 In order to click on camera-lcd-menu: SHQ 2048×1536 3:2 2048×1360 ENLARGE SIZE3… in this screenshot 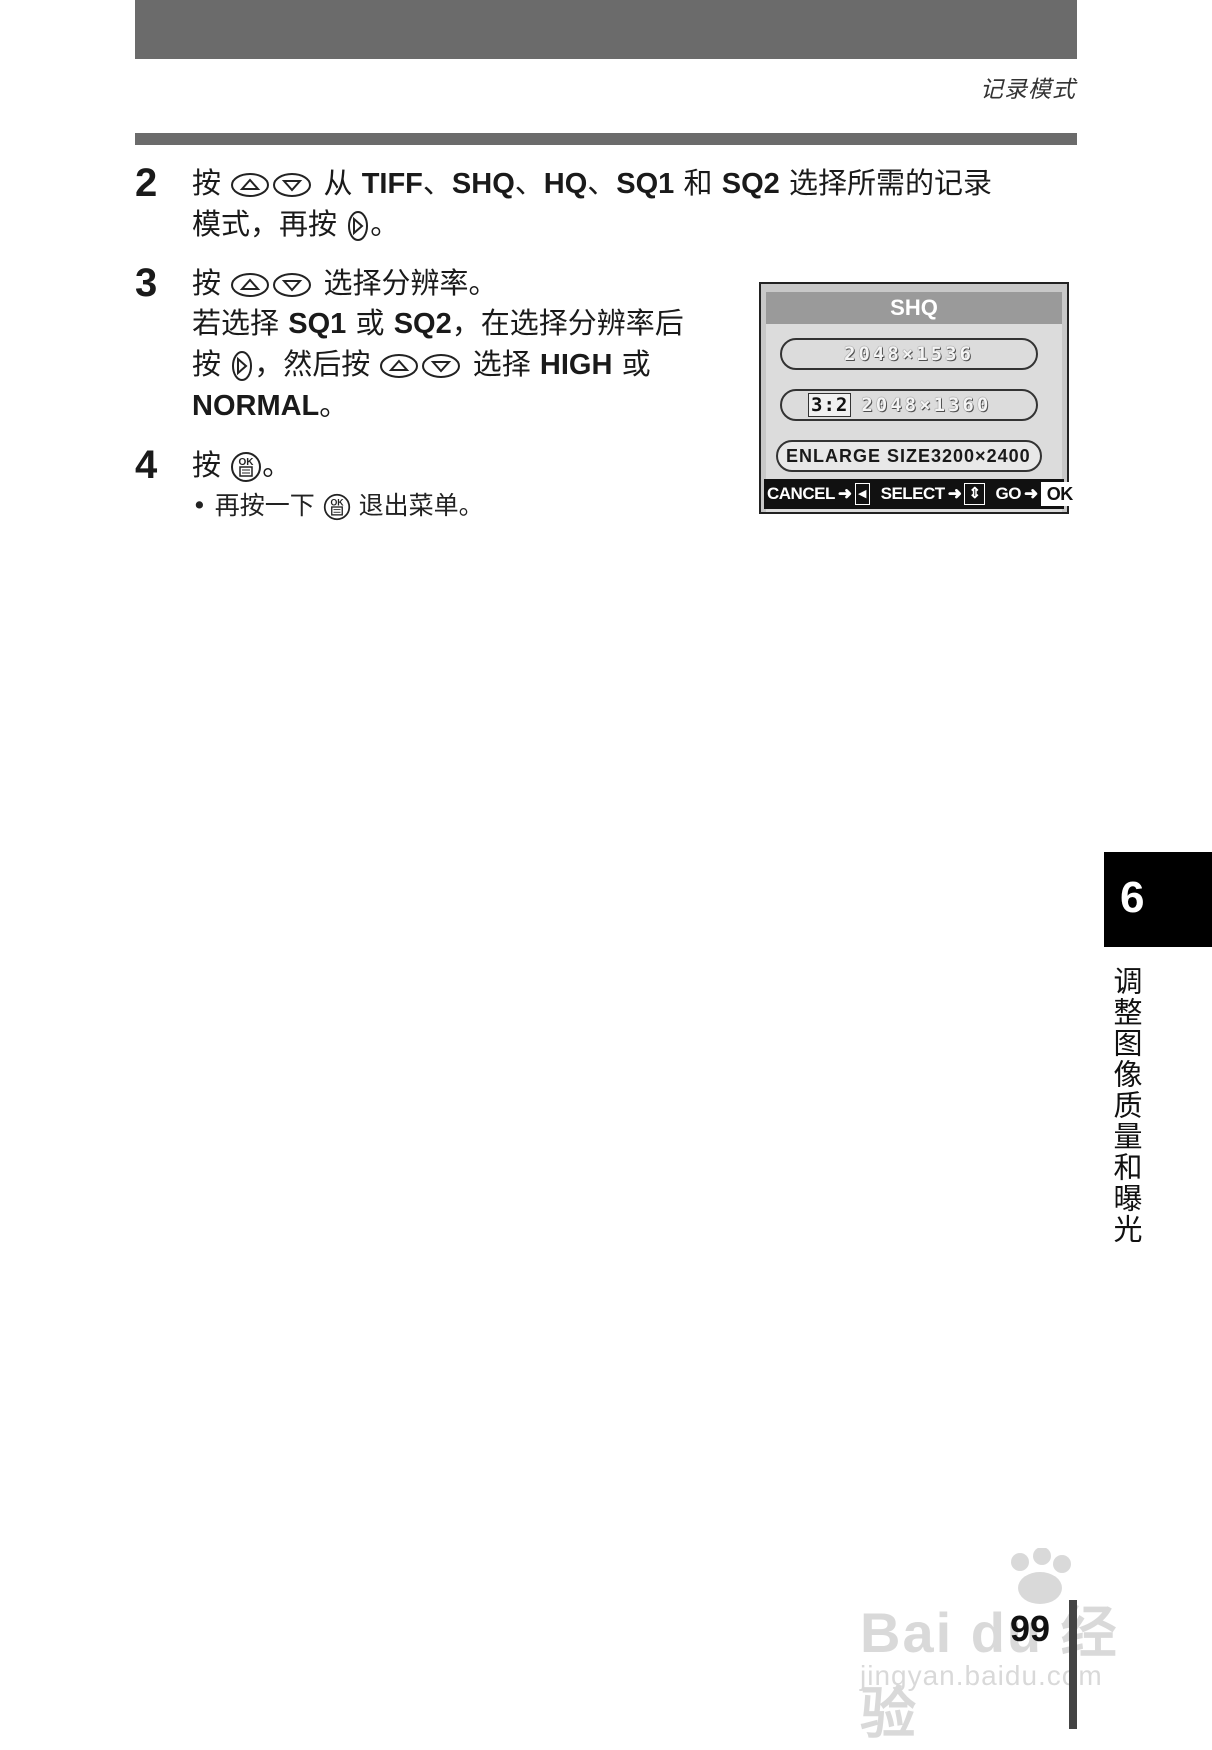, I will do `click(919, 398)`.